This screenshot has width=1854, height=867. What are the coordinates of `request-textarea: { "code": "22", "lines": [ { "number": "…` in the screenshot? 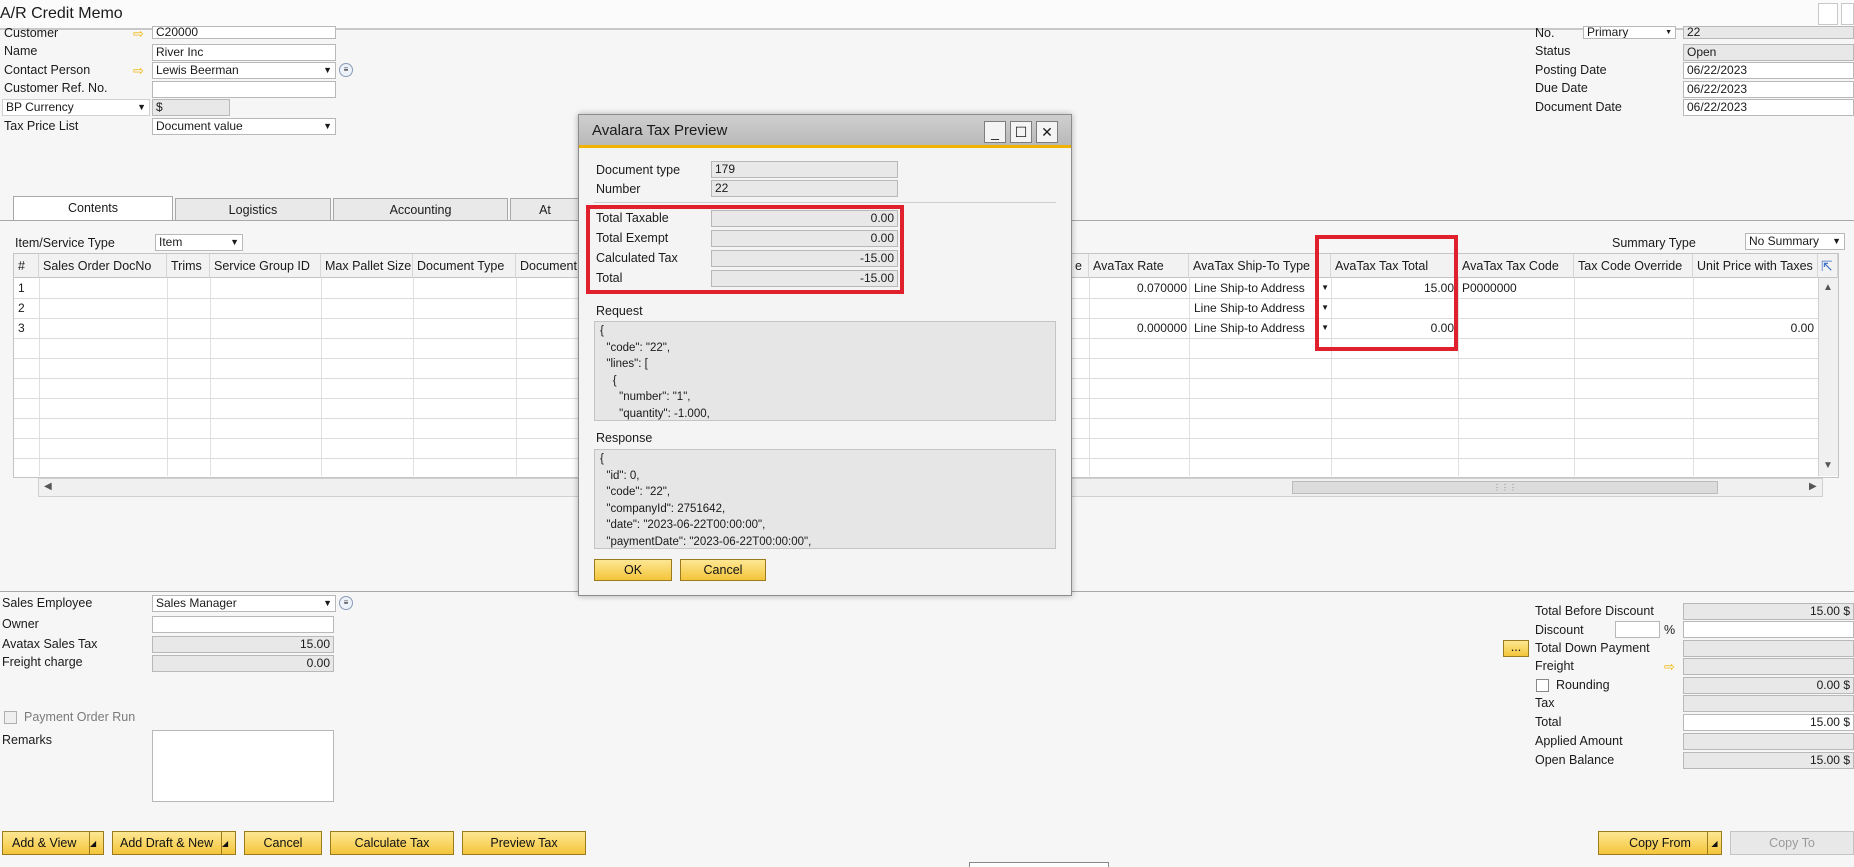 It's located at (825, 371).